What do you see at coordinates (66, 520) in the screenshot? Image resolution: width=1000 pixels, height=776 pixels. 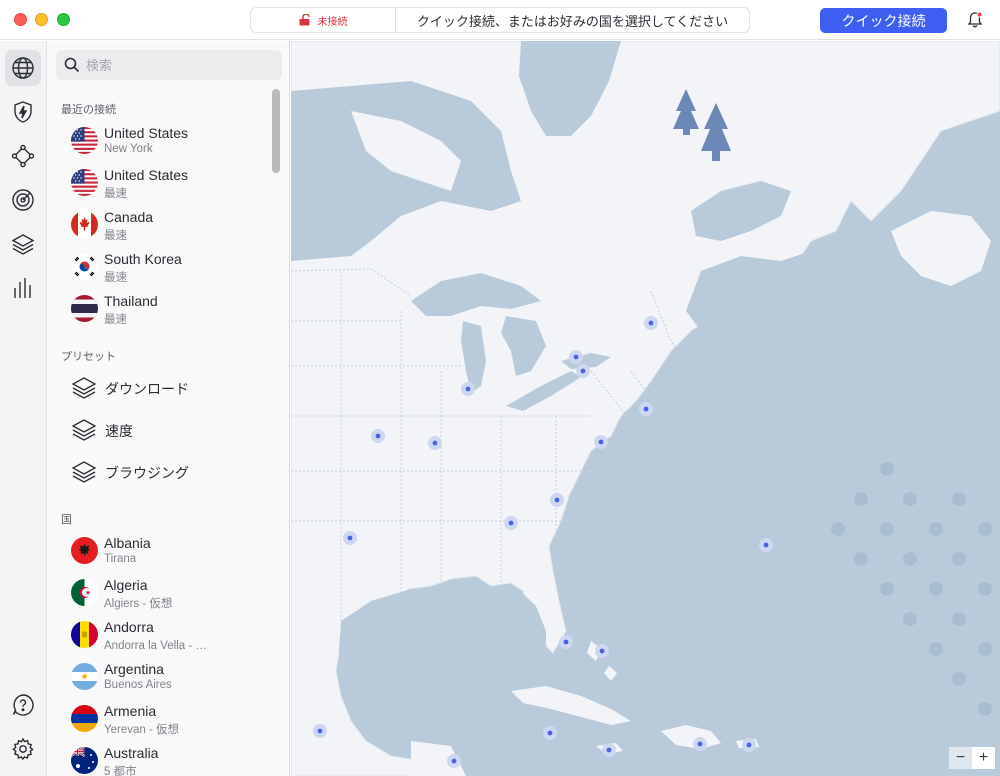 I see `countries-section-title: 国` at bounding box center [66, 520].